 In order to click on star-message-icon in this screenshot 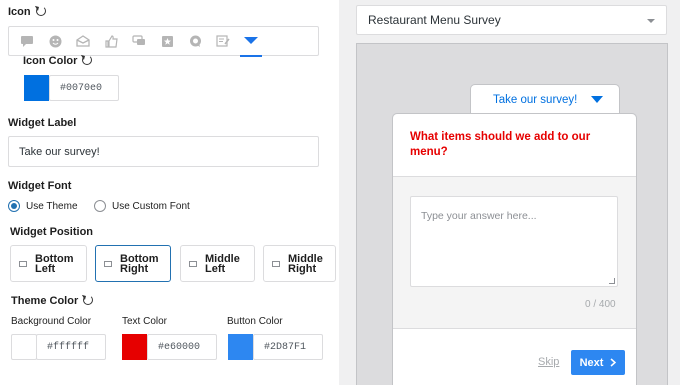, I will do `click(167, 41)`.